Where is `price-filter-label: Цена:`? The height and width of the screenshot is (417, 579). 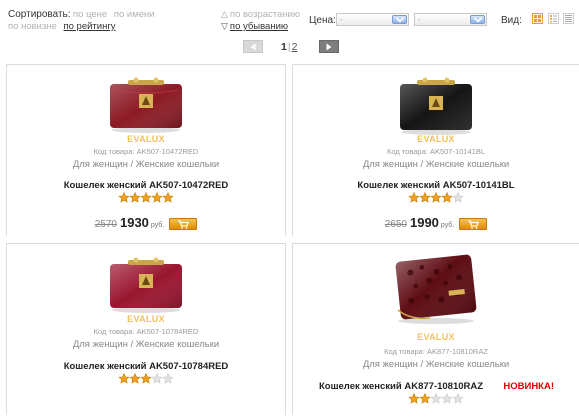
price-filter-label: Цена: is located at coordinates (322, 20).